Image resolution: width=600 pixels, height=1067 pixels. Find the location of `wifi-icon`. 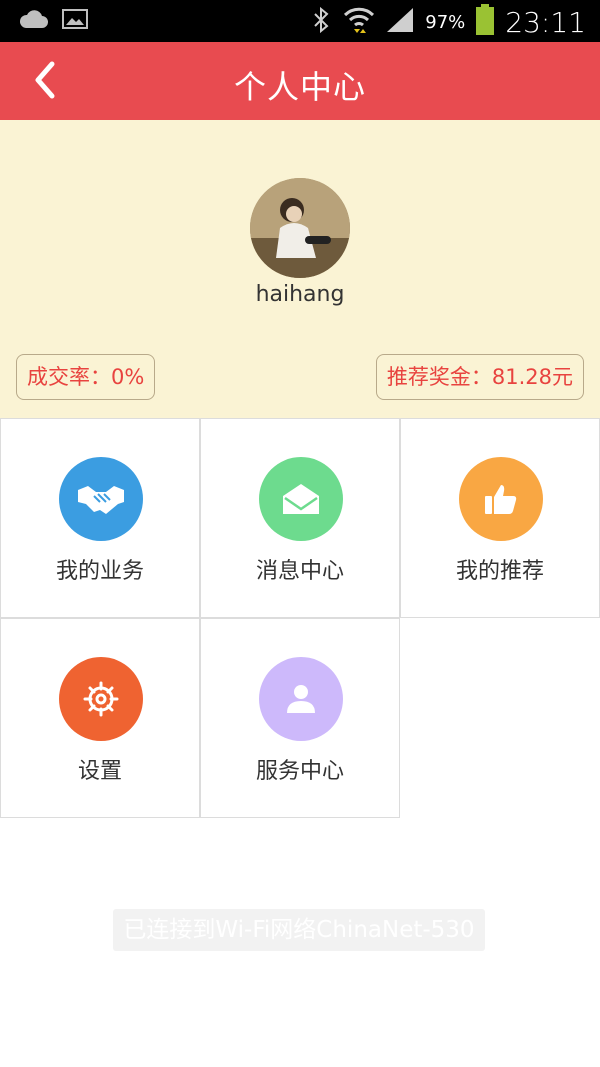

wifi-icon is located at coordinates (359, 22).